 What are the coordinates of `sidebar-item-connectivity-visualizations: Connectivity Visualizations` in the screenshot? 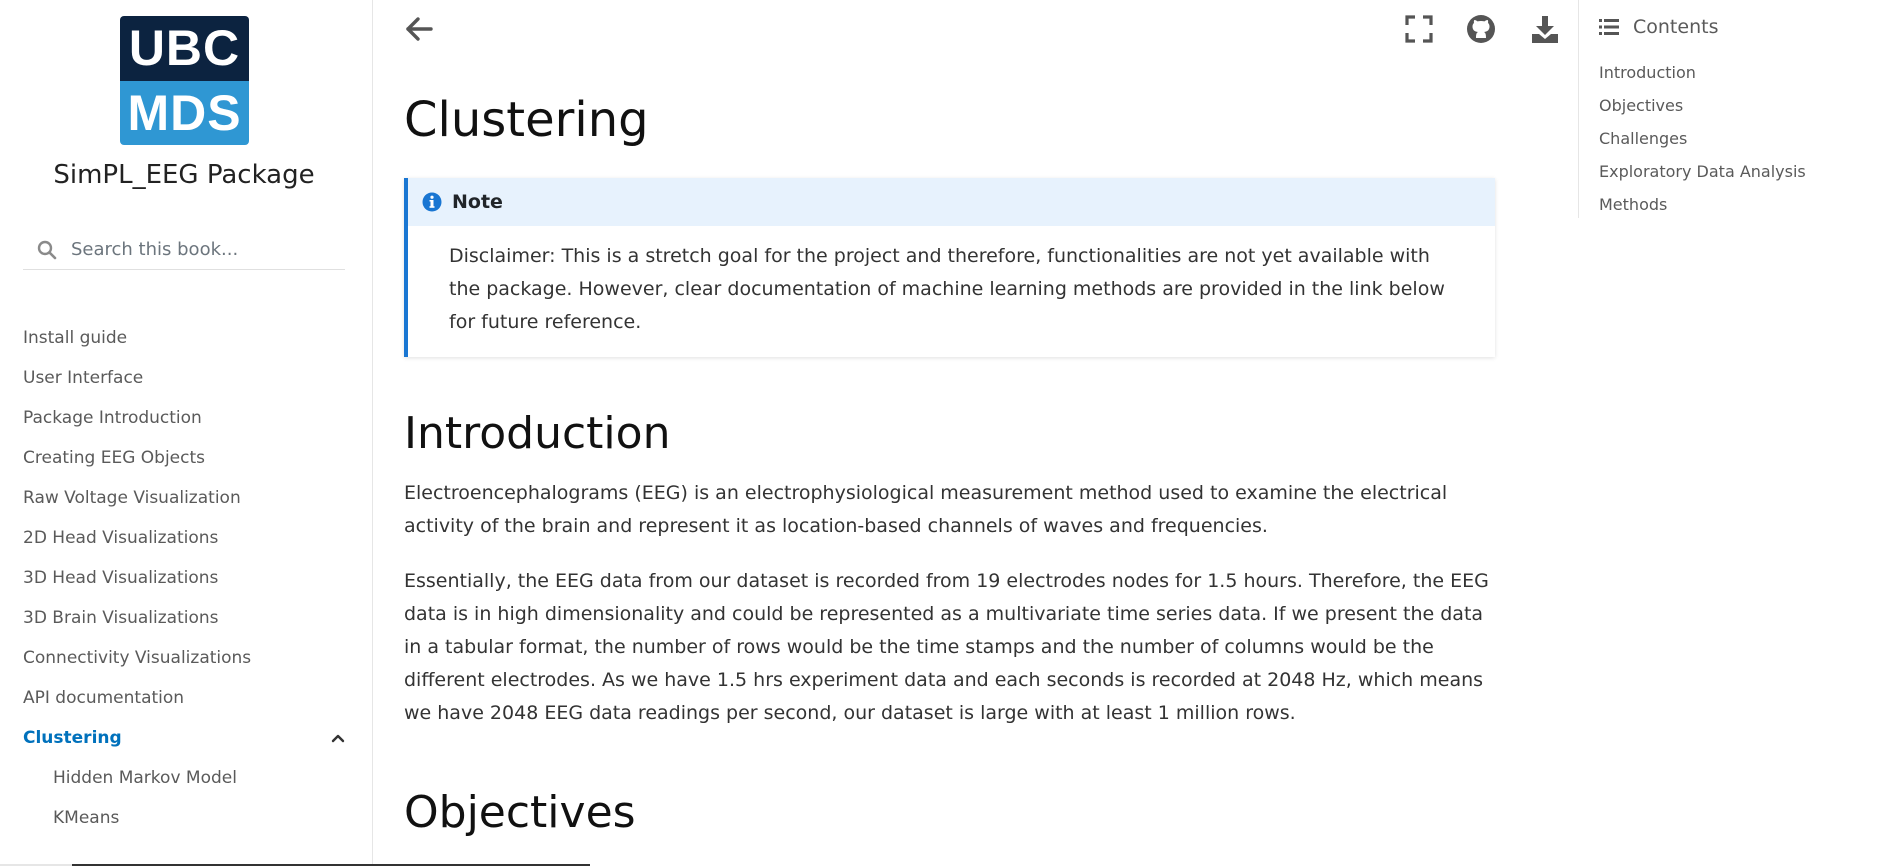 It's located at (193, 658).